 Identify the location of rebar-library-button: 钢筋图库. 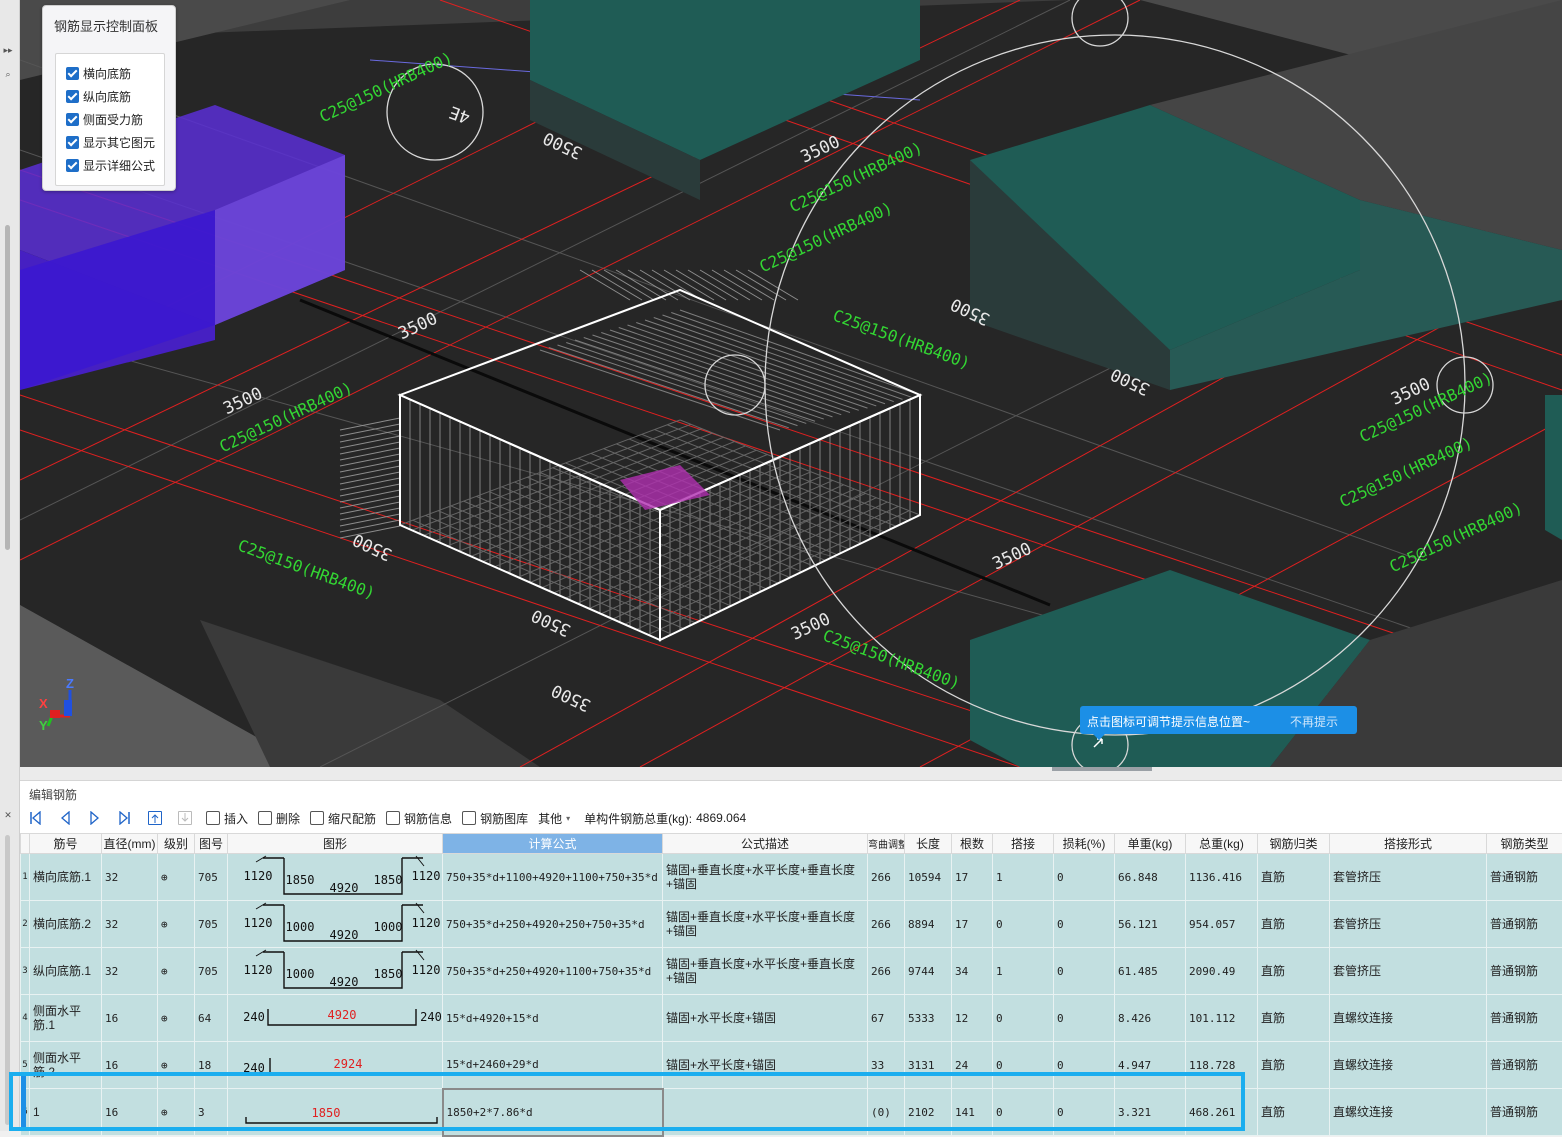
(495, 818).